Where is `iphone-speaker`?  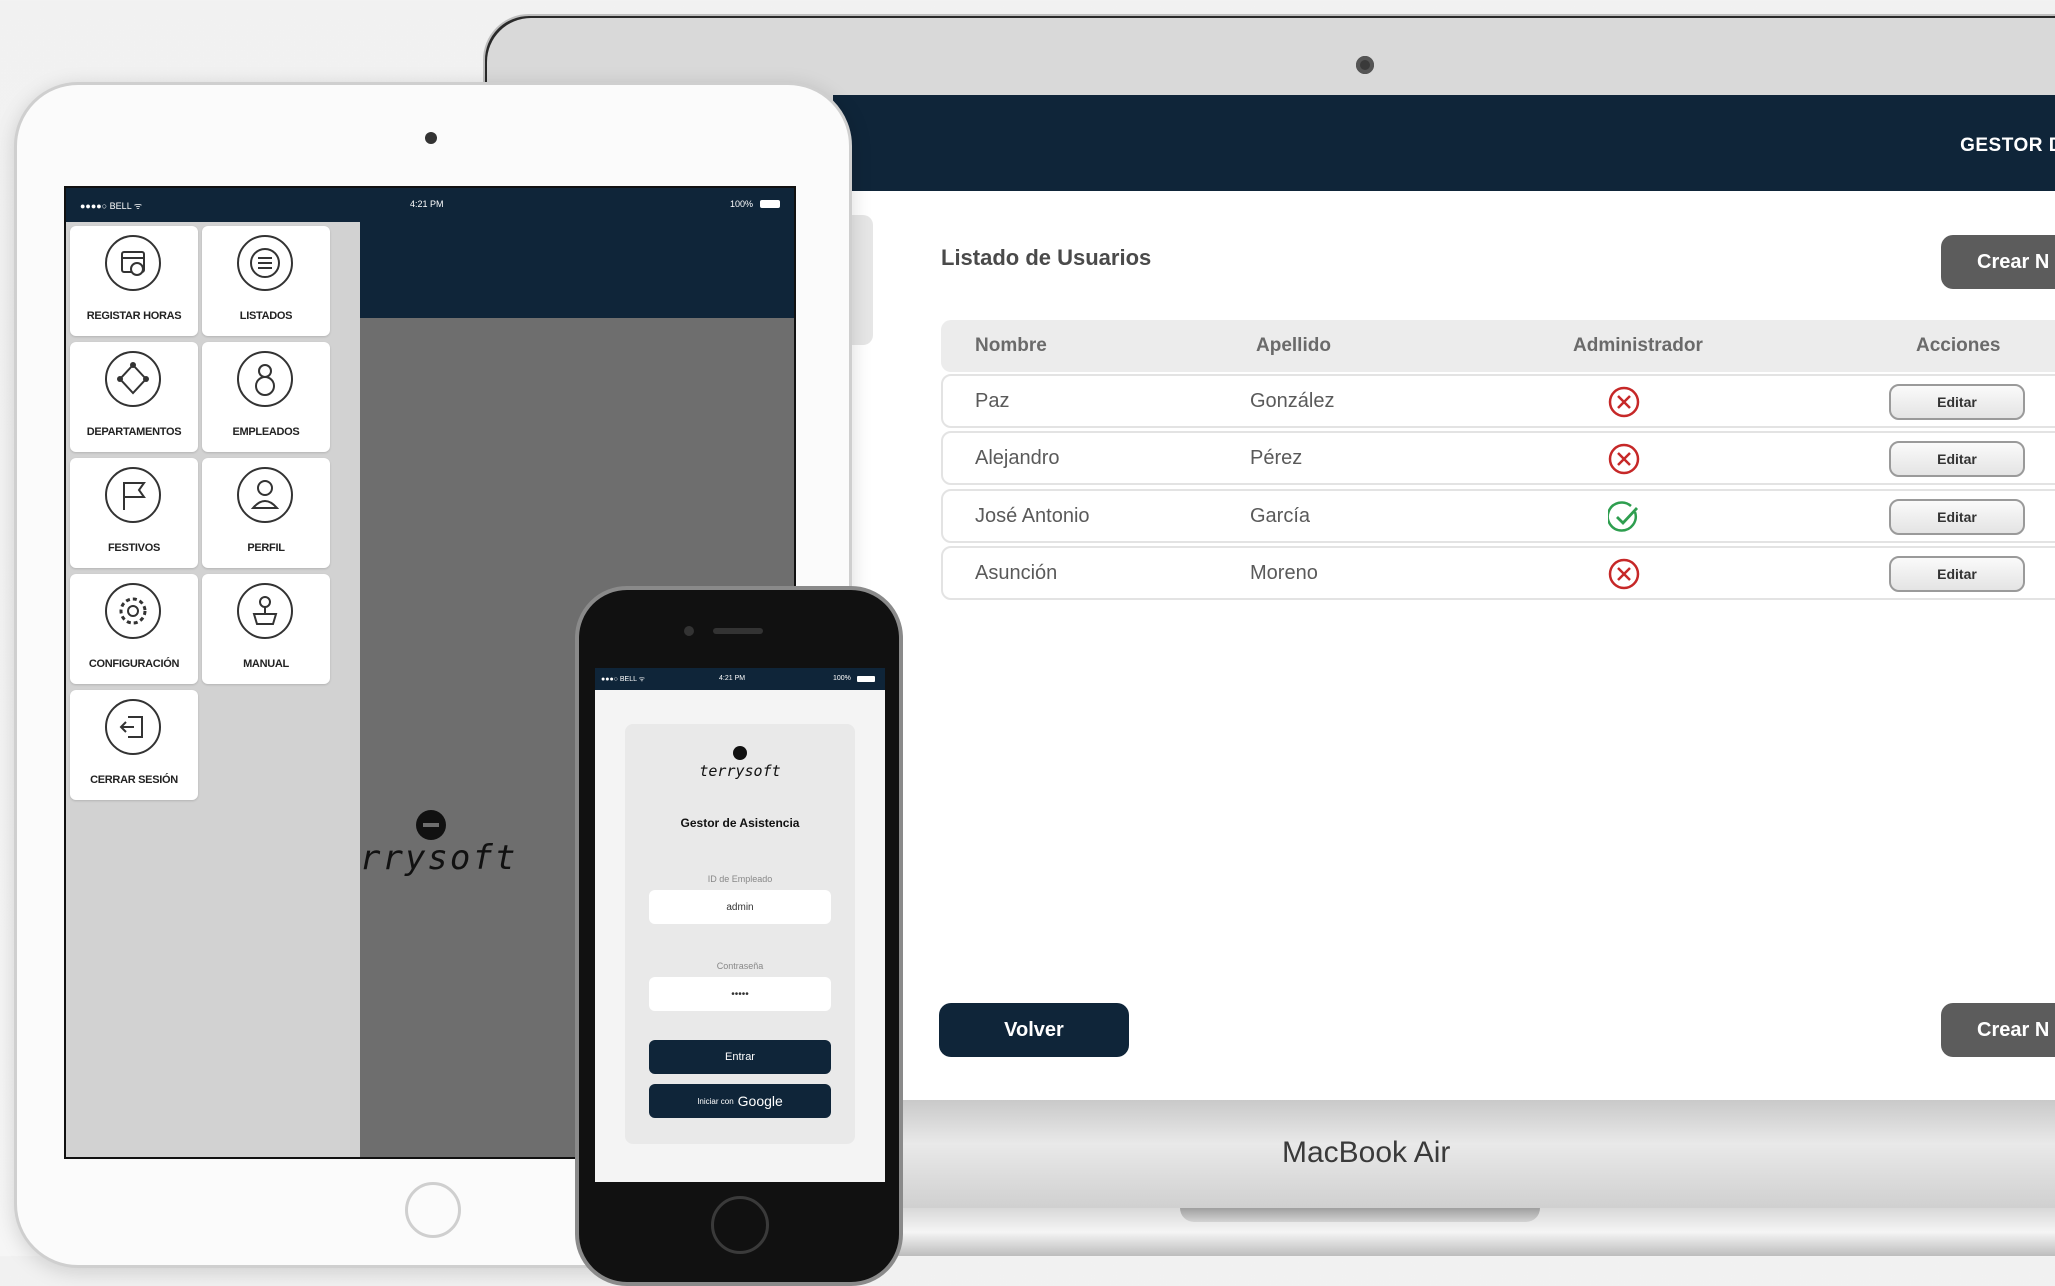
iphone-speaker is located at coordinates (738, 631).